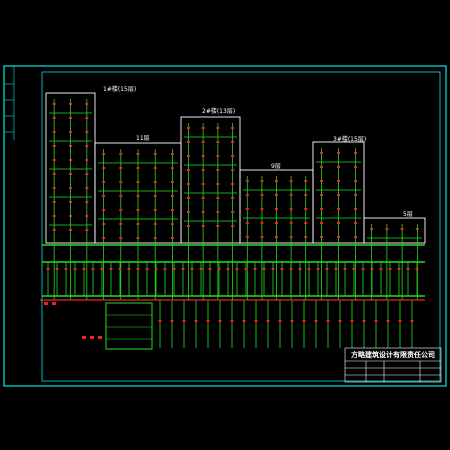  What do you see at coordinates (276, 166) in the screenshot?
I see `building-4-label: 9层` at bounding box center [276, 166].